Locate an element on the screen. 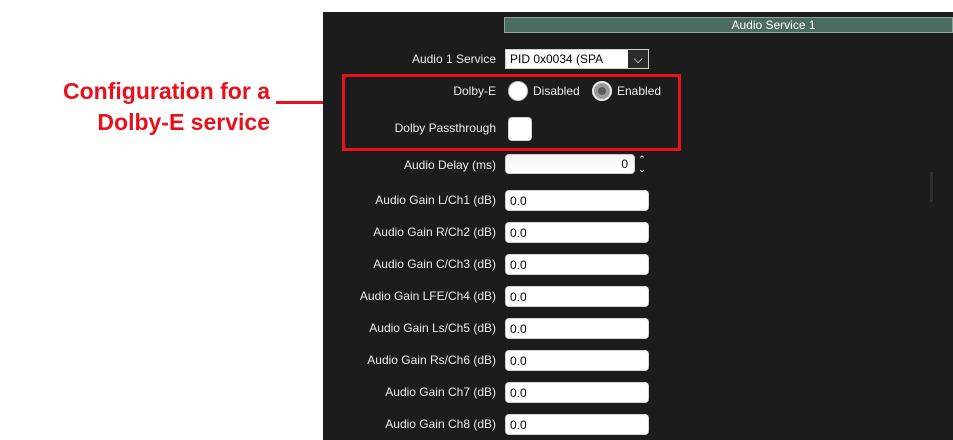  annotation-callout: Configuration for a Dolby-E service is located at coordinates (135, 107).